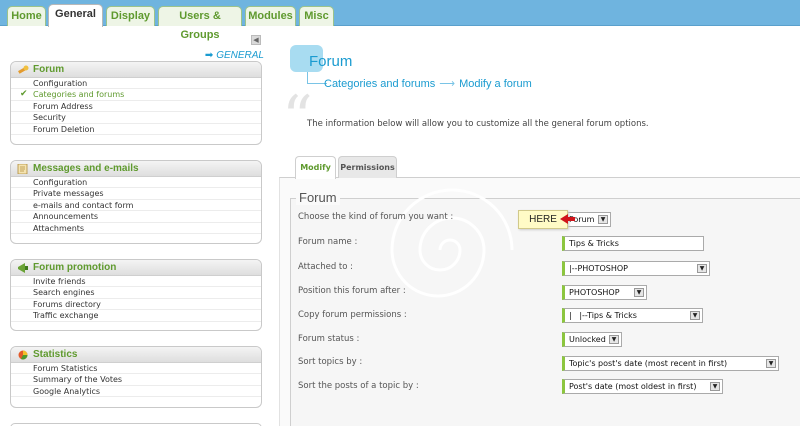 This screenshot has width=800, height=426. I want to click on collapse-sidebar-button: ◀, so click(256, 40).